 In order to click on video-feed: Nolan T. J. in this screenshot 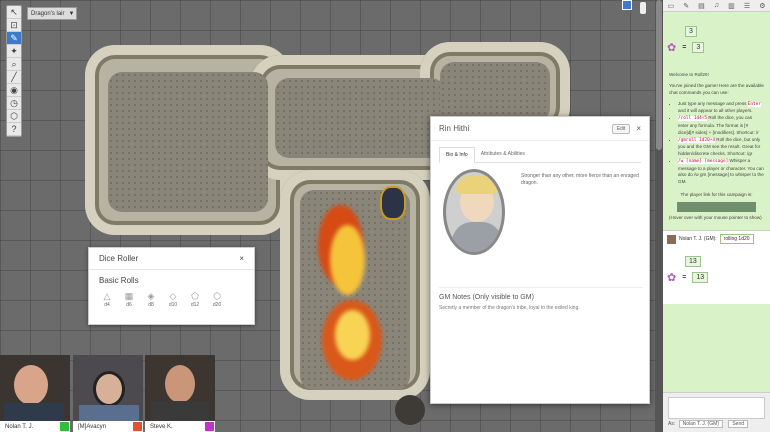, I will do `click(35, 393)`.